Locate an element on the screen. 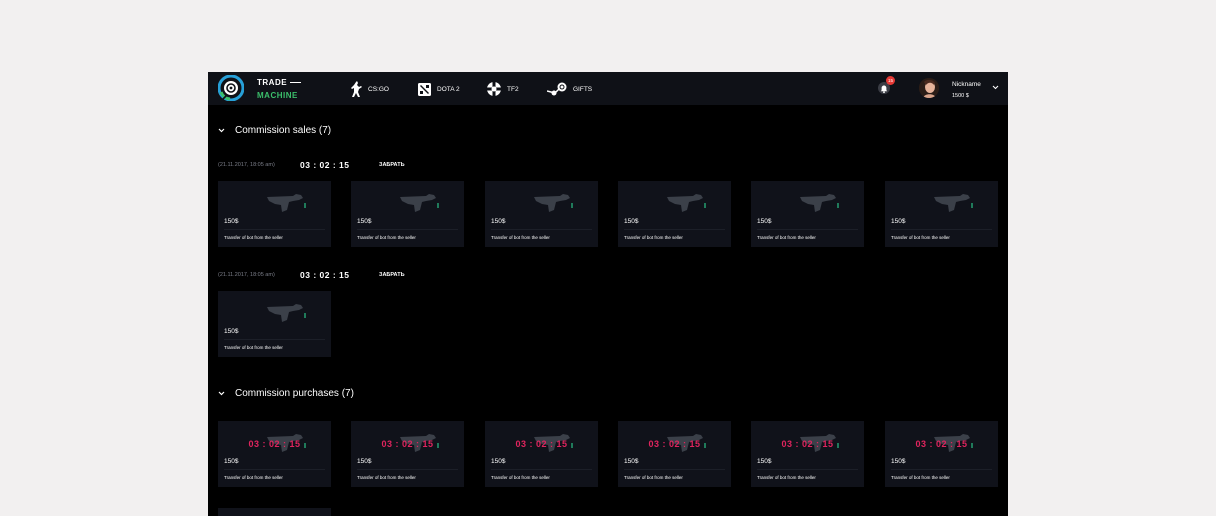  trade-machine-logo is located at coordinates (231, 88).